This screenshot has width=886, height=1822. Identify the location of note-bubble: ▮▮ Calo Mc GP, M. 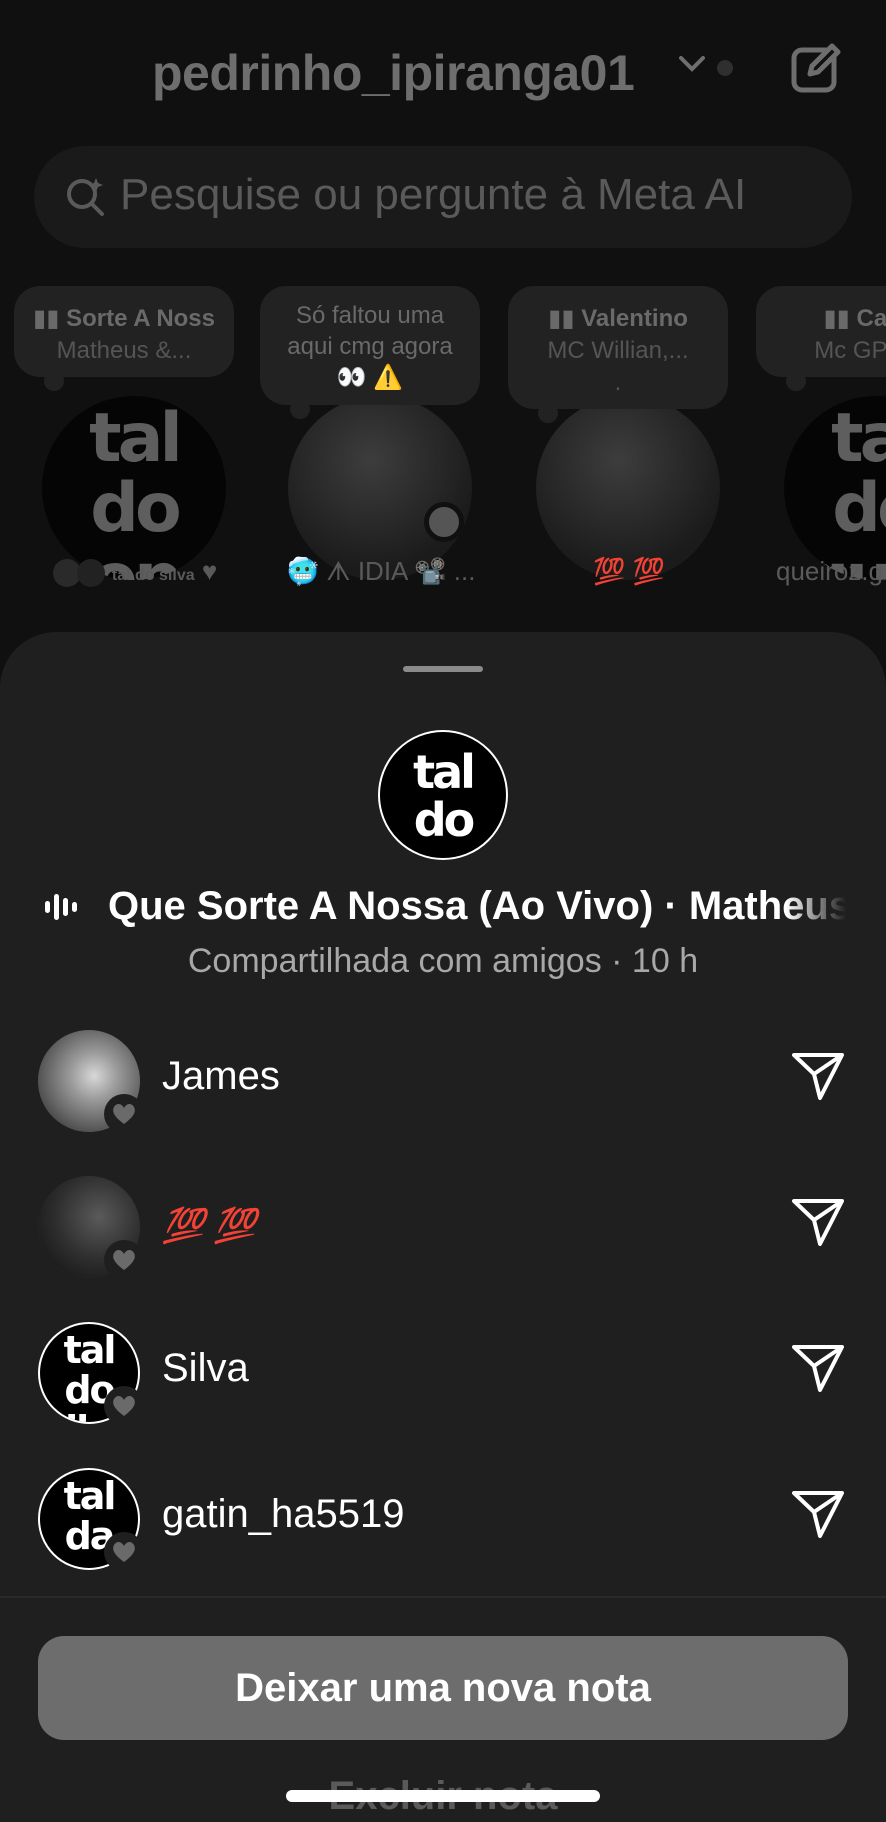
(821, 338).